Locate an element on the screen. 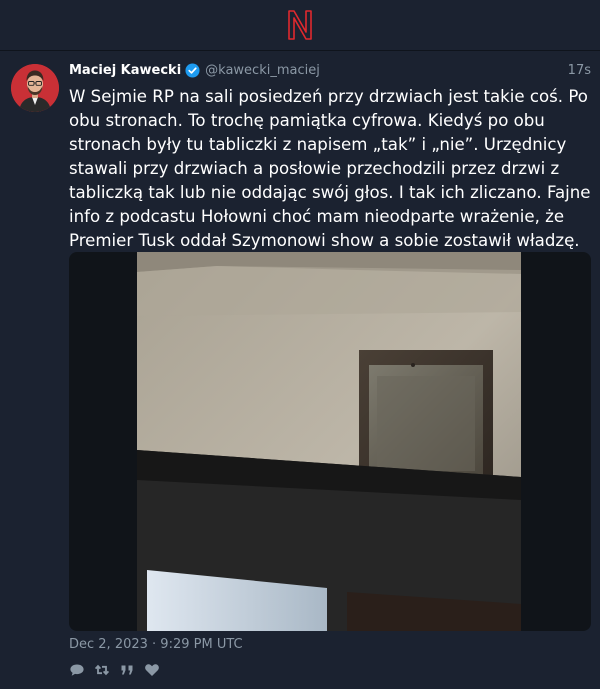  tweet-time: 17s is located at coordinates (579, 70).